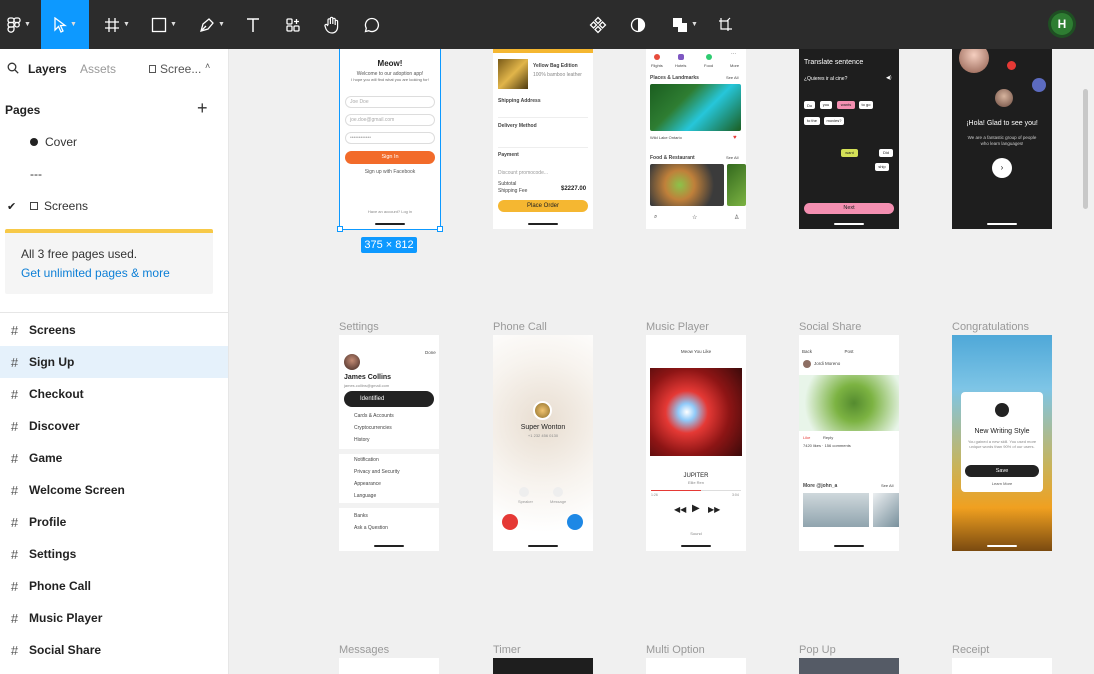 This screenshot has height=674, width=1094. I want to click on settings-item: Notification, so click(366, 460).